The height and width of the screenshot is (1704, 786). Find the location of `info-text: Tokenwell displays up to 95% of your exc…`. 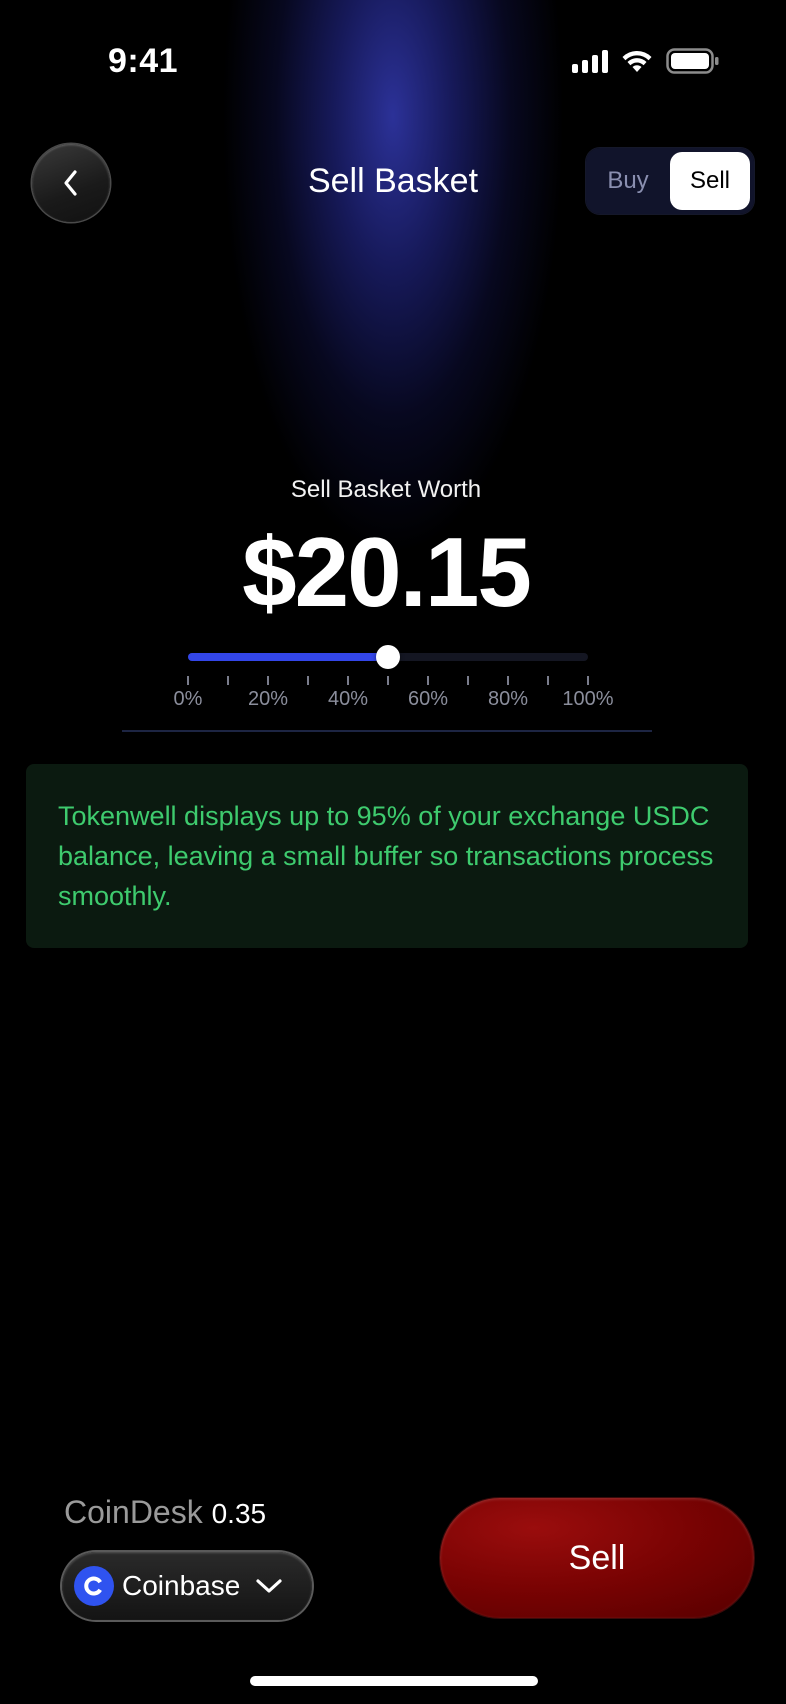

info-text: Tokenwell displays up to 95% of your exc… is located at coordinates (386, 856).